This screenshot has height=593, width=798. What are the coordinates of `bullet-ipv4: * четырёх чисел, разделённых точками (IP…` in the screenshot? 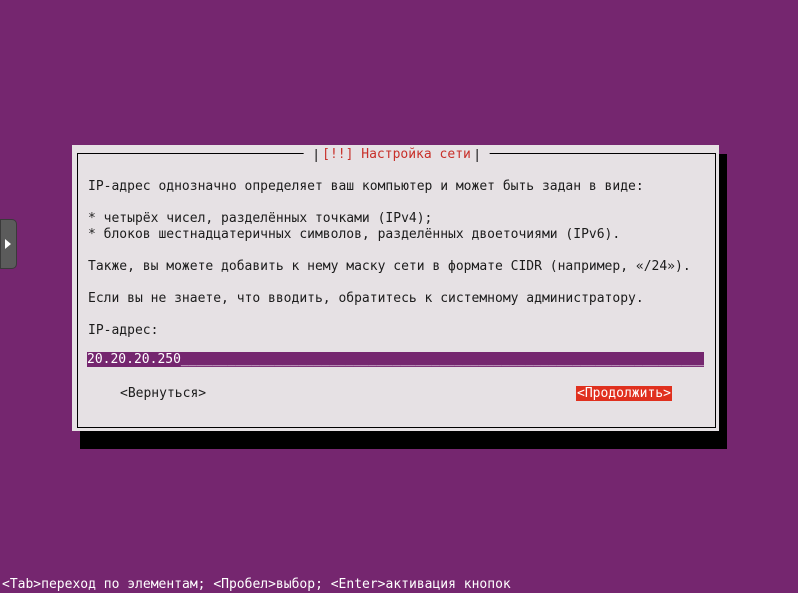 It's located at (260, 218).